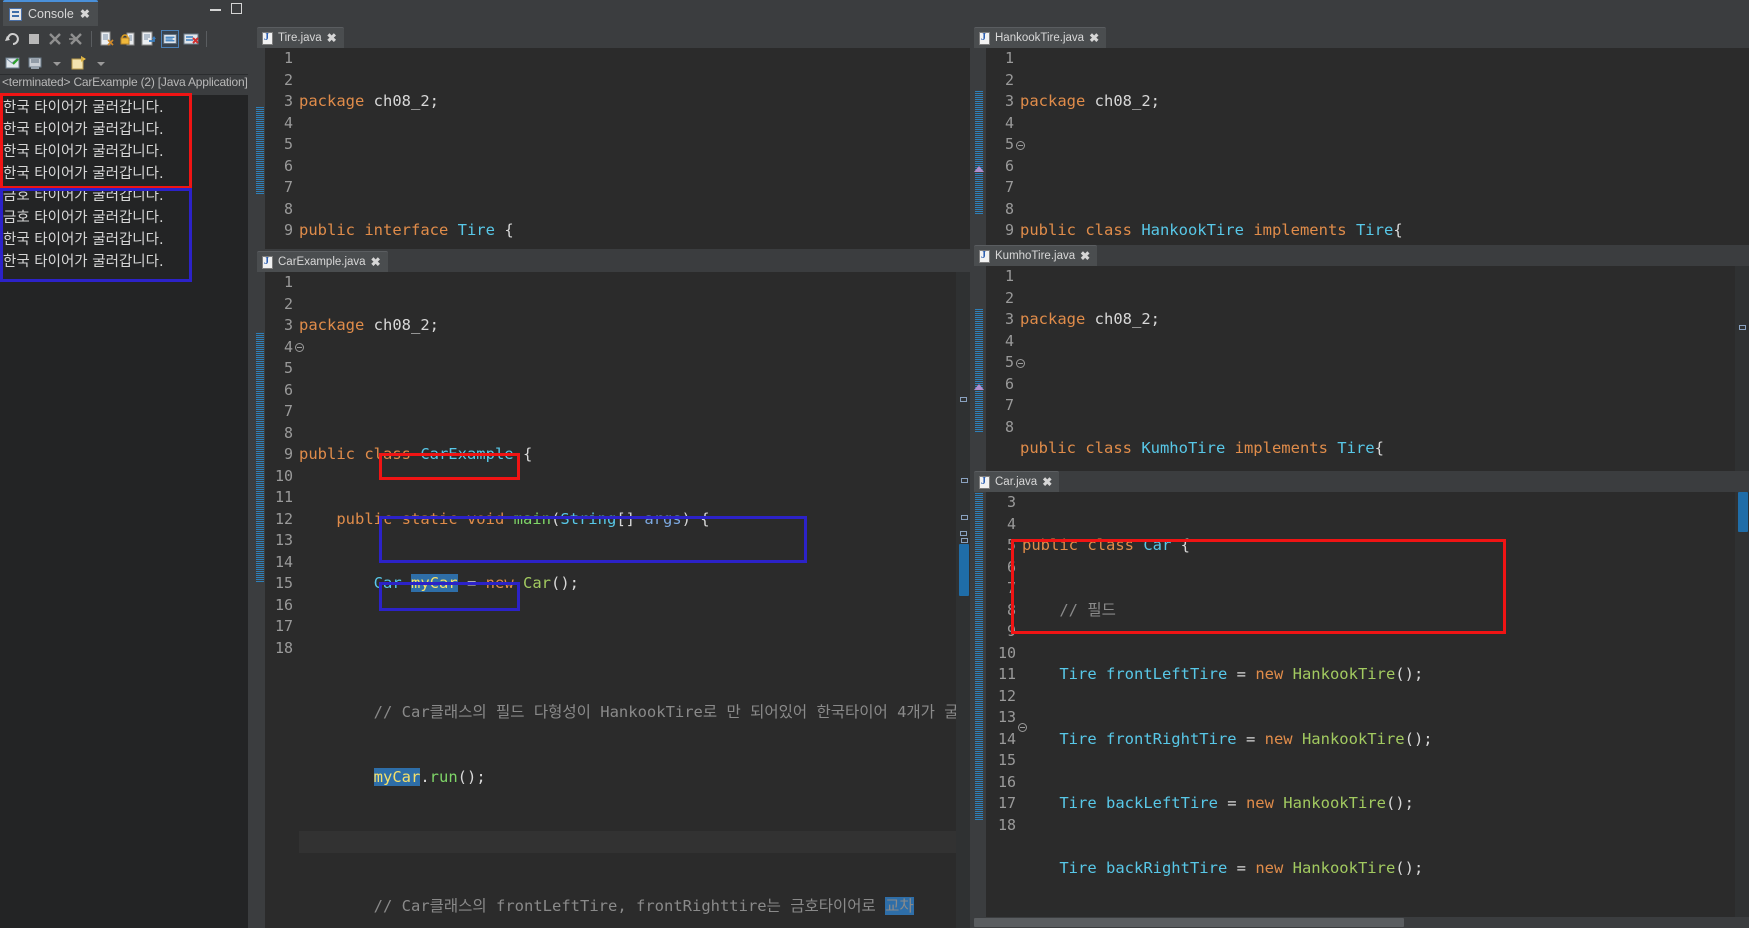 The height and width of the screenshot is (928, 1749). Describe the element at coordinates (504, 518) in the screenshot. I see `code-line: public static void main(String[] args) {` at that location.